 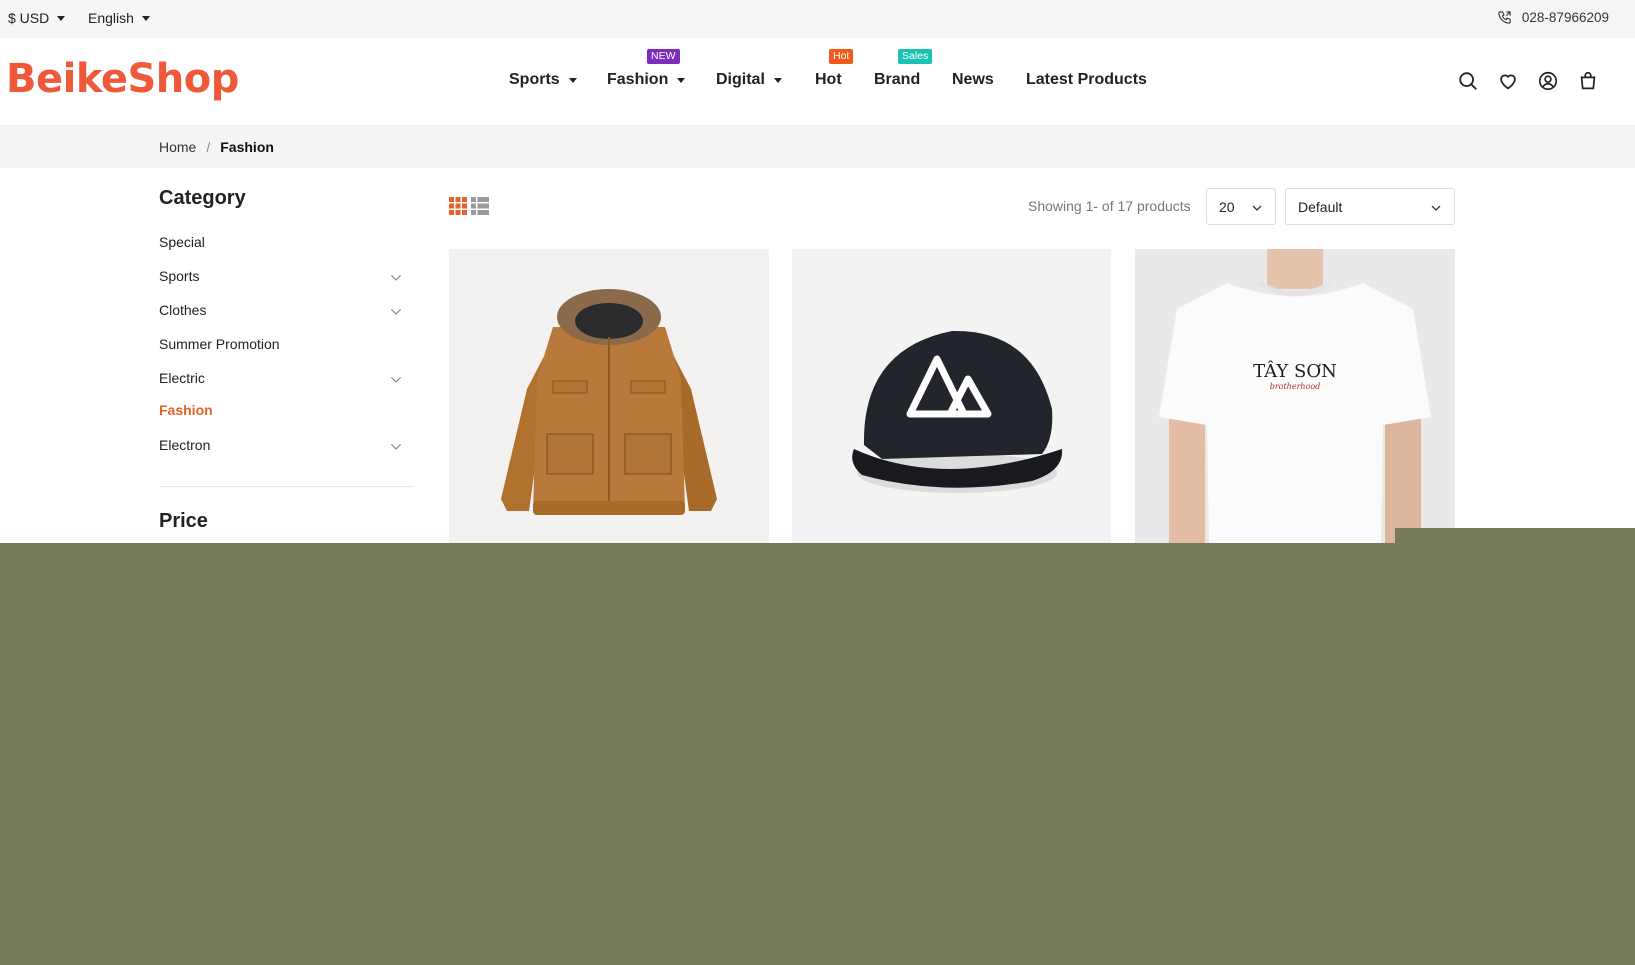 What do you see at coordinates (202, 198) in the screenshot?
I see `category-title: Category` at bounding box center [202, 198].